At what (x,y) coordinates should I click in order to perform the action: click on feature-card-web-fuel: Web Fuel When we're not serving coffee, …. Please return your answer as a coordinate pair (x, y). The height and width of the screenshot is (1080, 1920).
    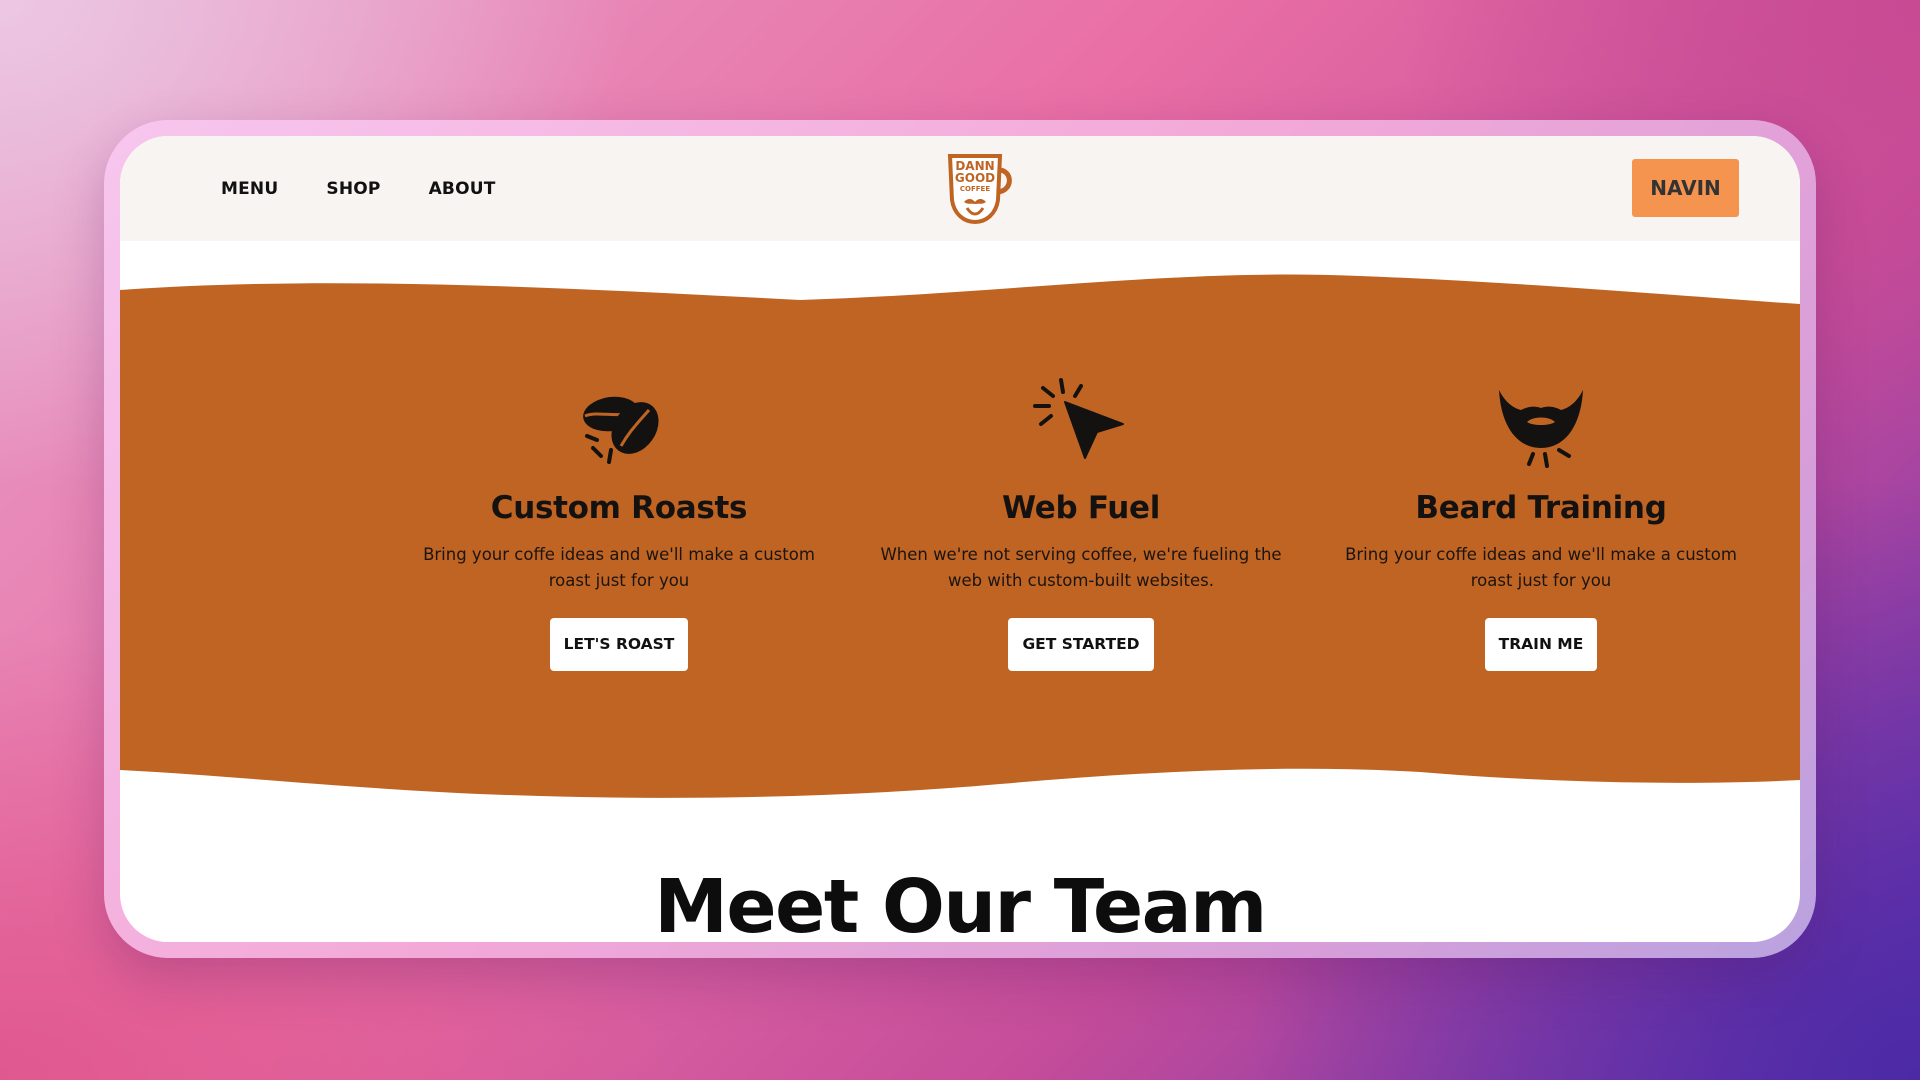
    Looking at the image, I should click on (1081, 523).